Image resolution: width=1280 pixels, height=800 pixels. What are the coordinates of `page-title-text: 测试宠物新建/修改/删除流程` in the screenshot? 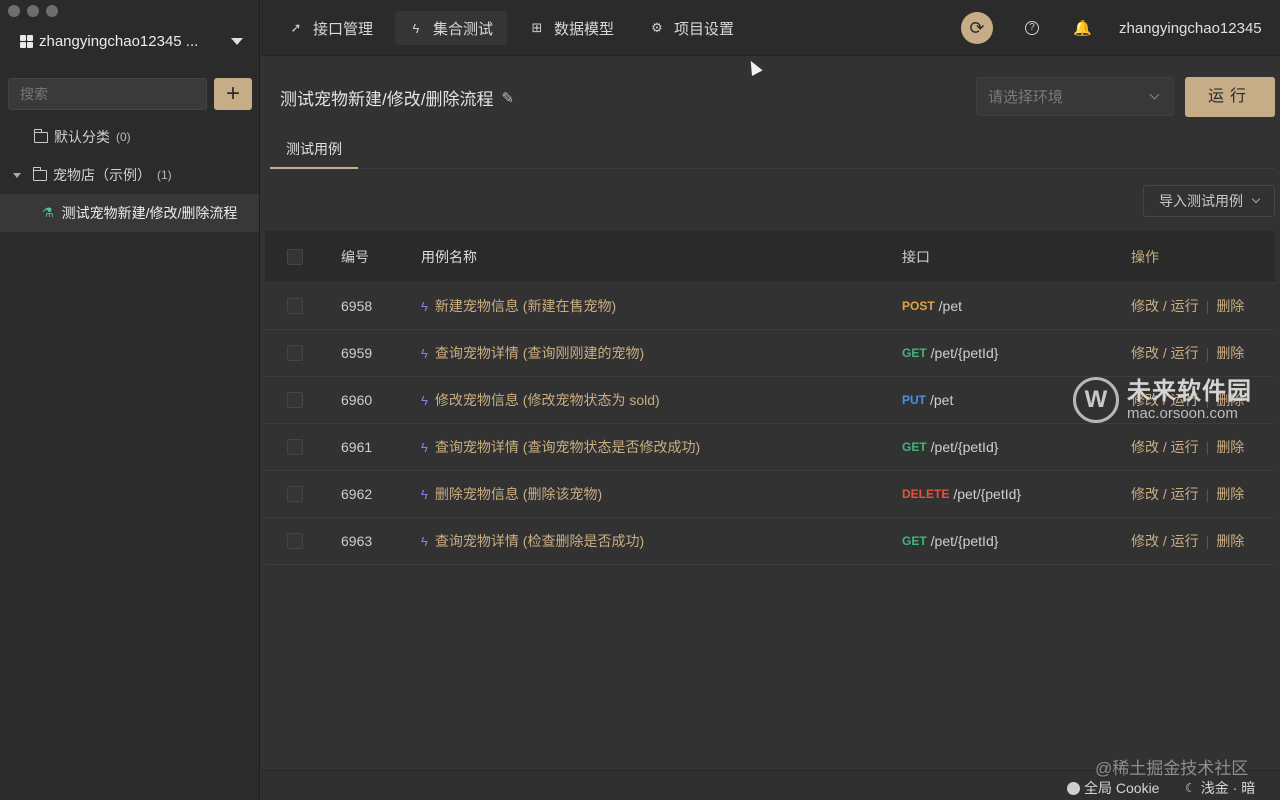 It's located at (387, 99).